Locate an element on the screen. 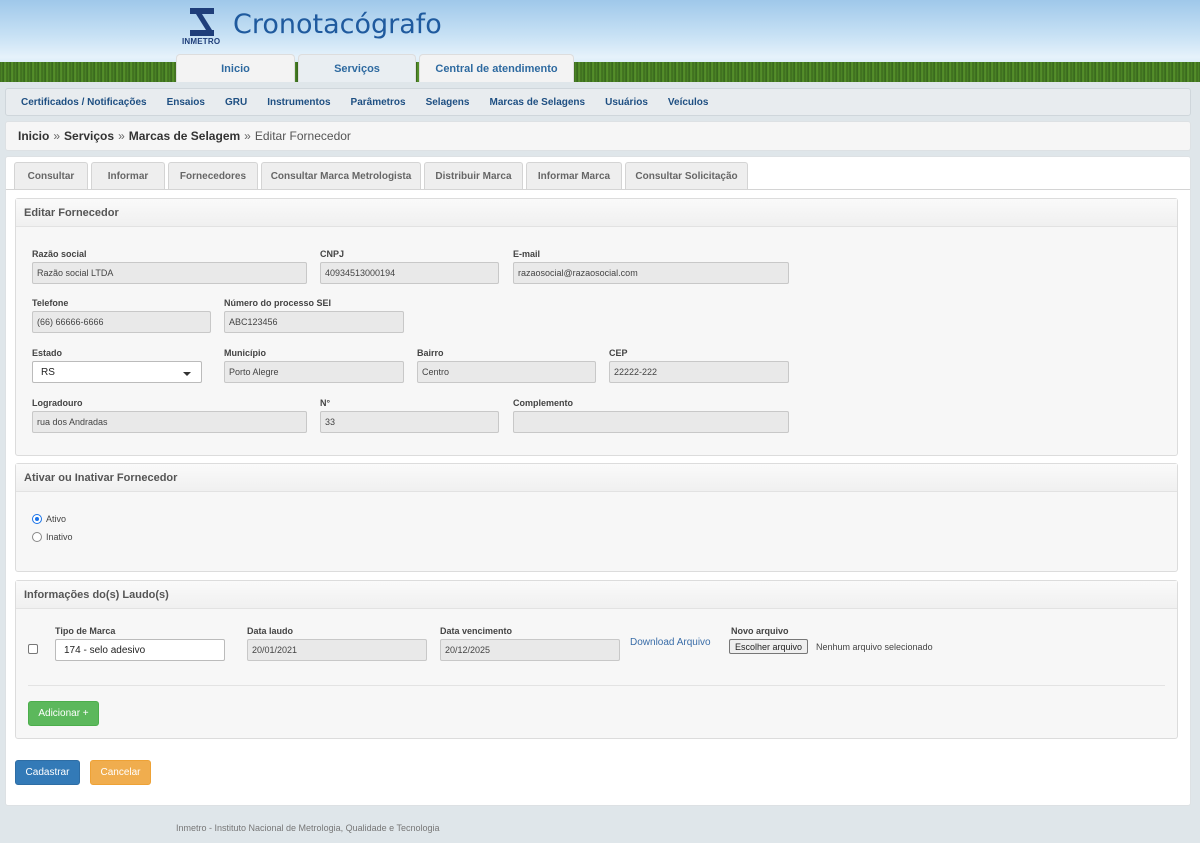 Image resolution: width=1200 pixels, height=843 pixels. municipio-label: Município is located at coordinates (245, 353).